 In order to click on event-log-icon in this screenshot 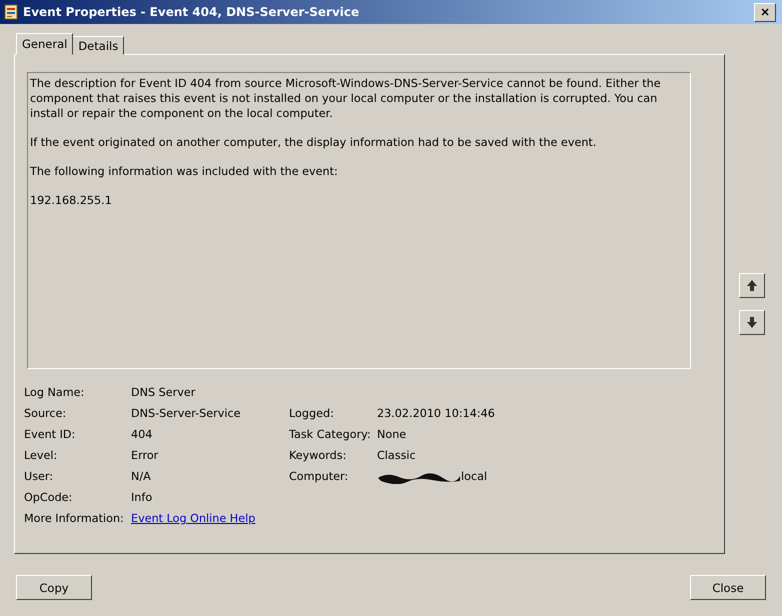, I will do `click(11, 12)`.